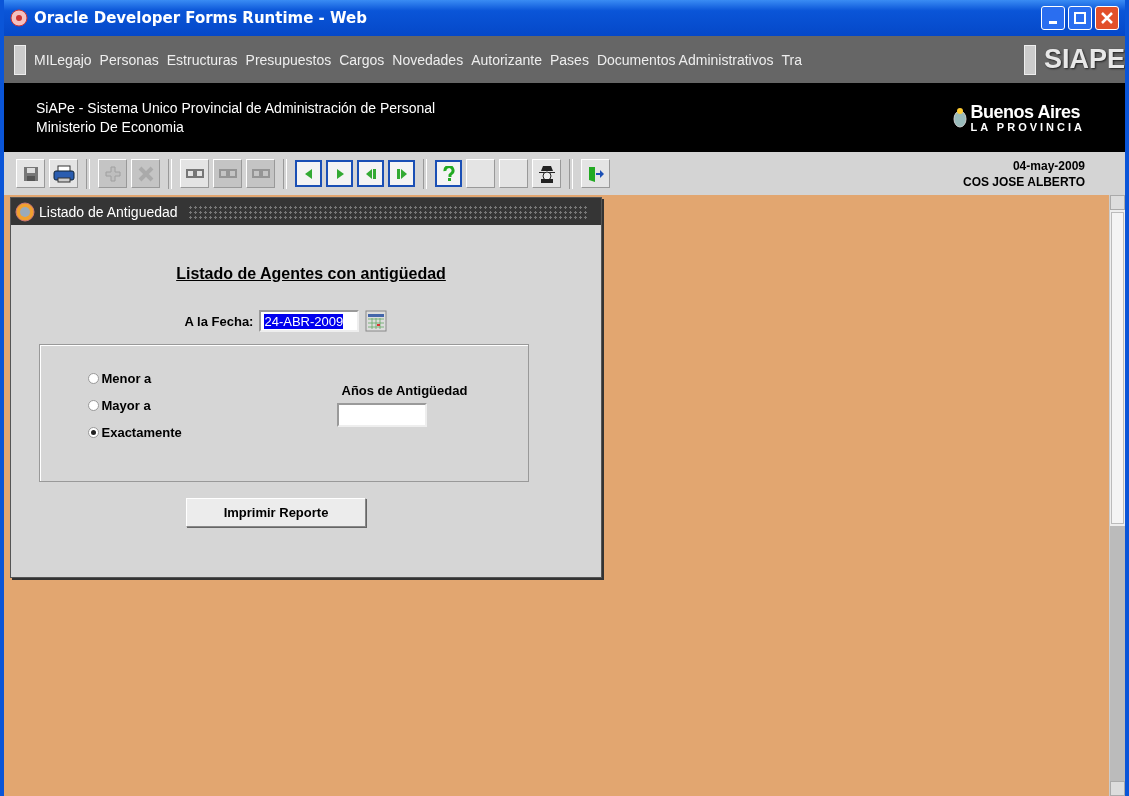  Describe the element at coordinates (376, 321) in the screenshot. I see `calendar-icon` at that location.